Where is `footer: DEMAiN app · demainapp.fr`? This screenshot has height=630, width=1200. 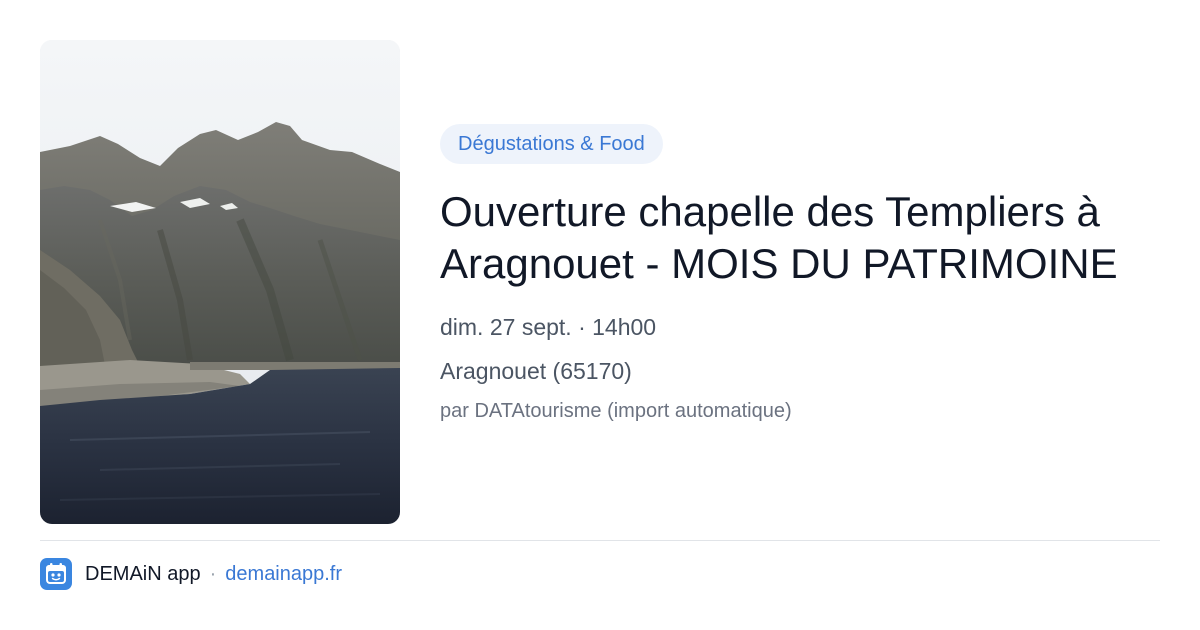 footer: DEMAiN app · demainapp.fr is located at coordinates (191, 574).